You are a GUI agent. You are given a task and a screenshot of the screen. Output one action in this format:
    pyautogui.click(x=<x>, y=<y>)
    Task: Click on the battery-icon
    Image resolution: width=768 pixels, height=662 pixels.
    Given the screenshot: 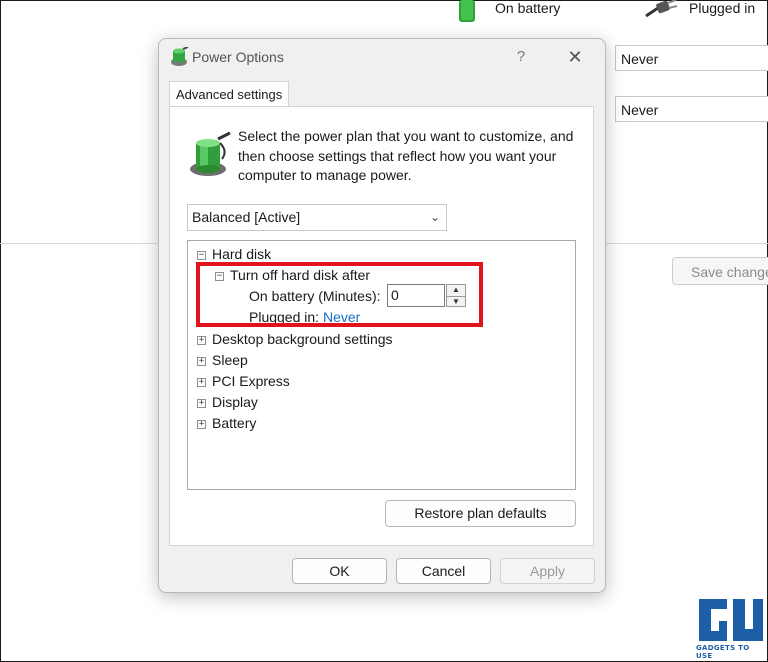 What is the action you would take?
    pyautogui.click(x=467, y=11)
    